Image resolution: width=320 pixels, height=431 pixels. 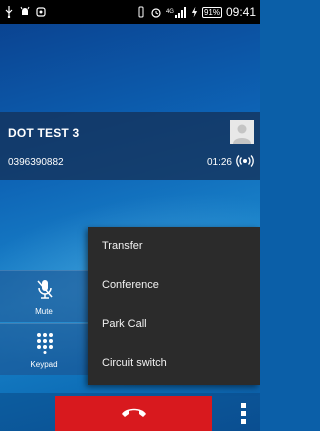 What do you see at coordinates (44, 311) in the screenshot?
I see `mute-label: Mute` at bounding box center [44, 311].